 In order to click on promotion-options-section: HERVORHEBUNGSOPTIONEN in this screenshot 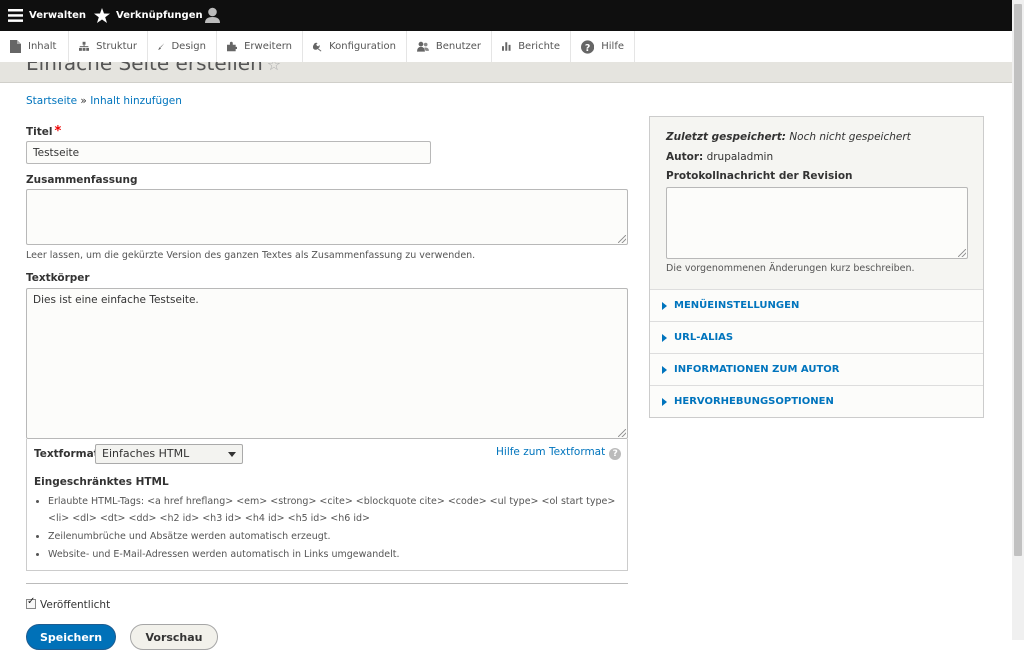, I will do `click(816, 401)`.